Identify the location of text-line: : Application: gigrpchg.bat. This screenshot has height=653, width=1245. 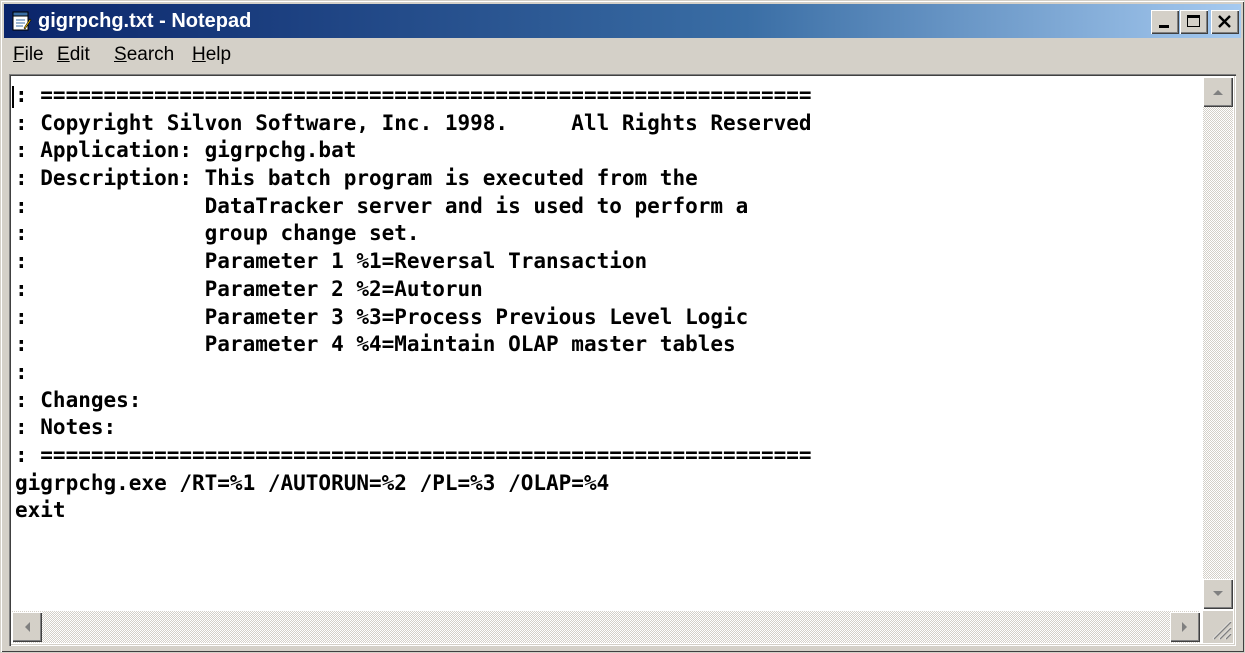
(186, 150).